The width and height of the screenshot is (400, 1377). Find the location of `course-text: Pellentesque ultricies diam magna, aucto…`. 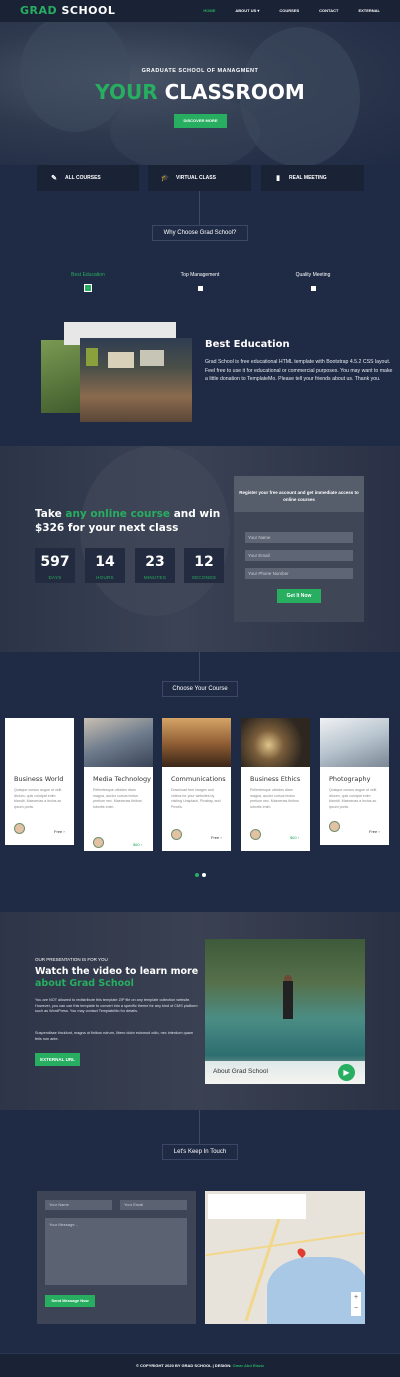

course-text: Pellentesque ultricies diam magna, aucto… is located at coordinates (274, 798).